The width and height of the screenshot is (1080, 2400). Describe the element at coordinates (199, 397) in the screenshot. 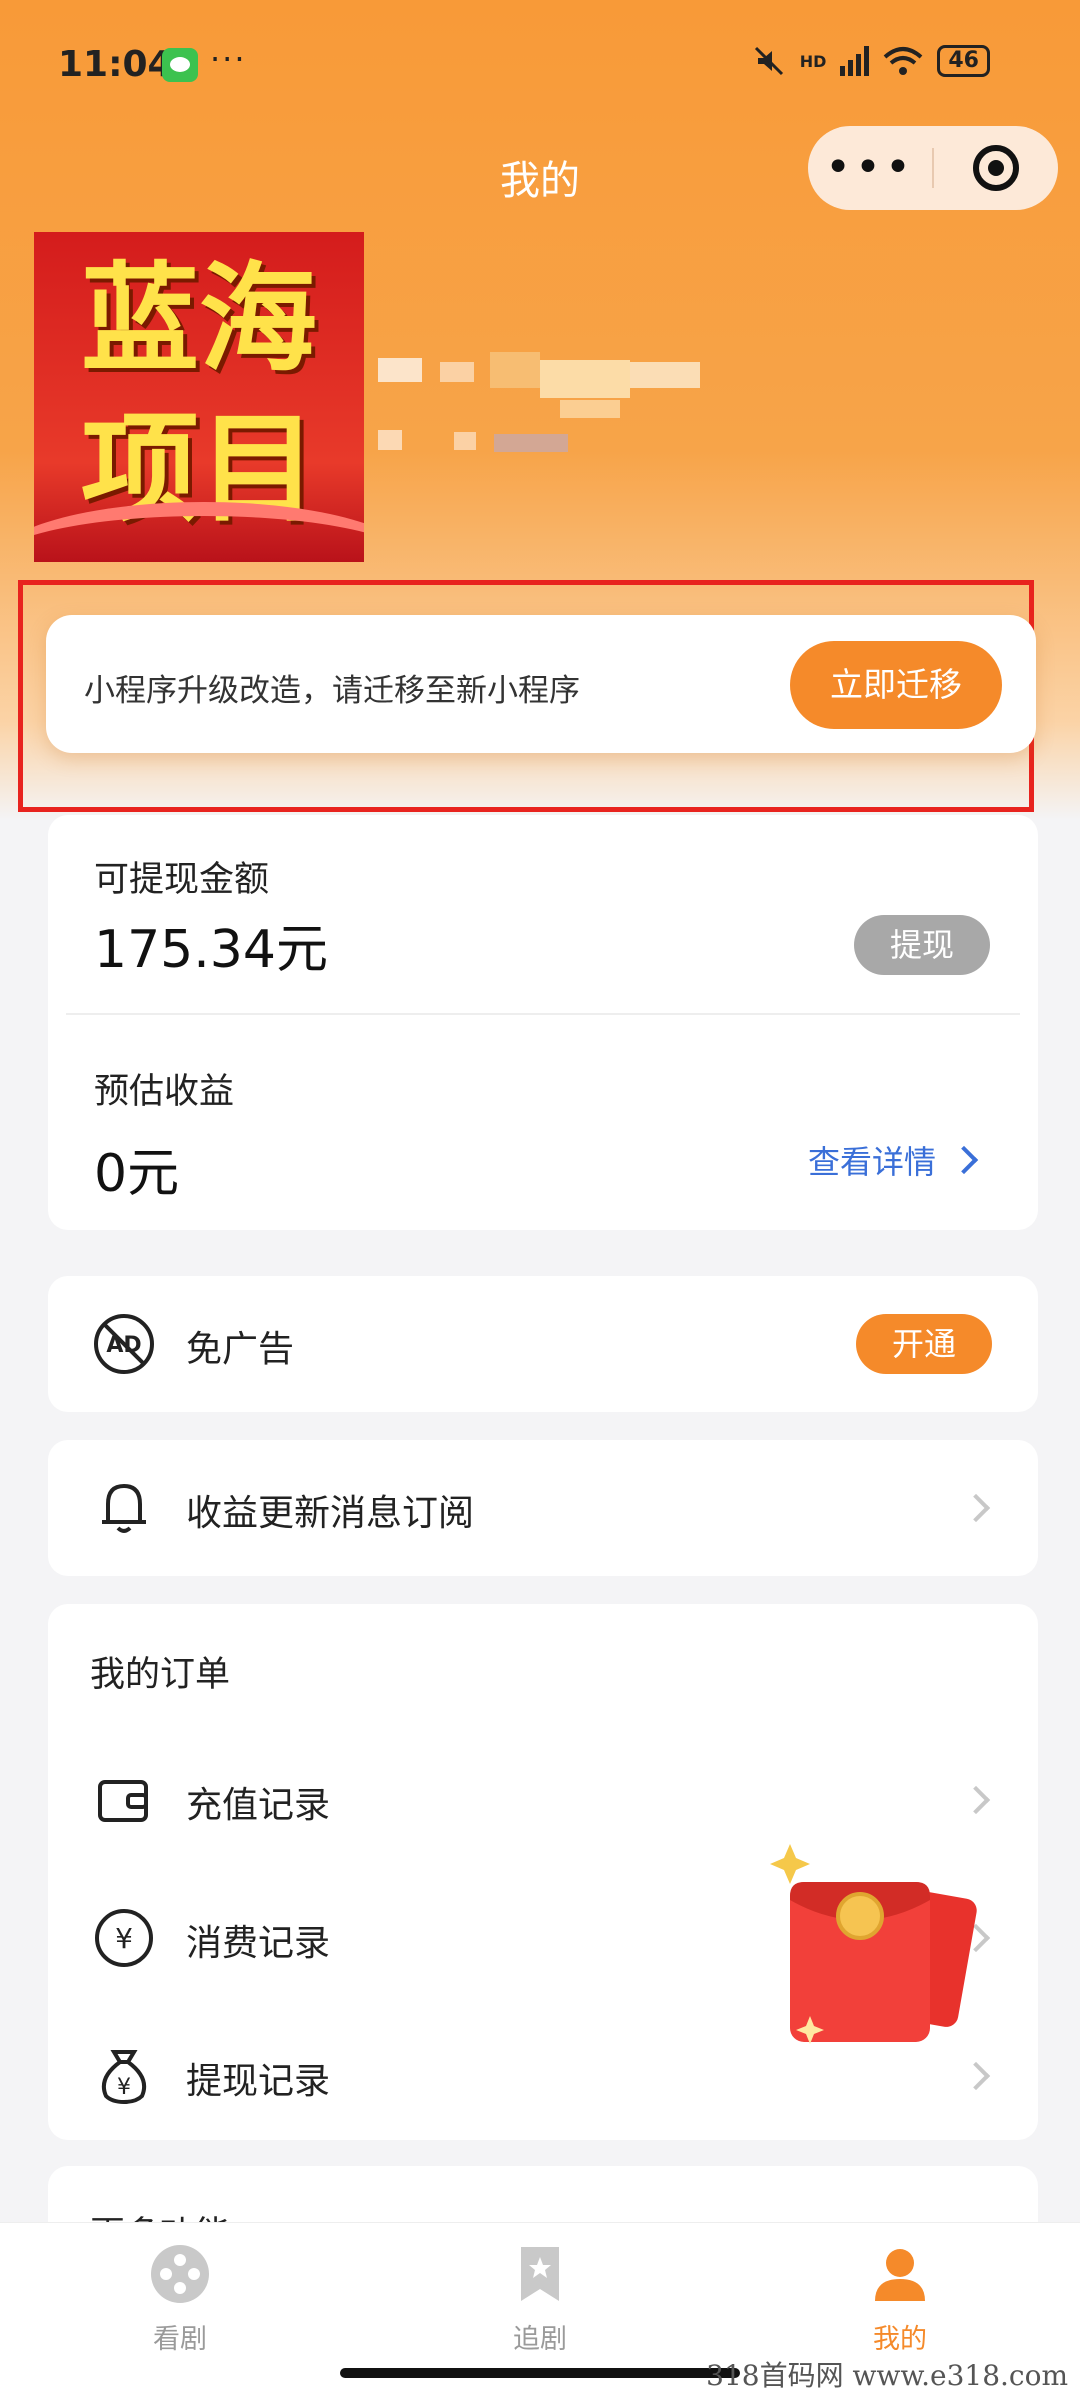

I see `avatar: 蓝海 项目` at that location.